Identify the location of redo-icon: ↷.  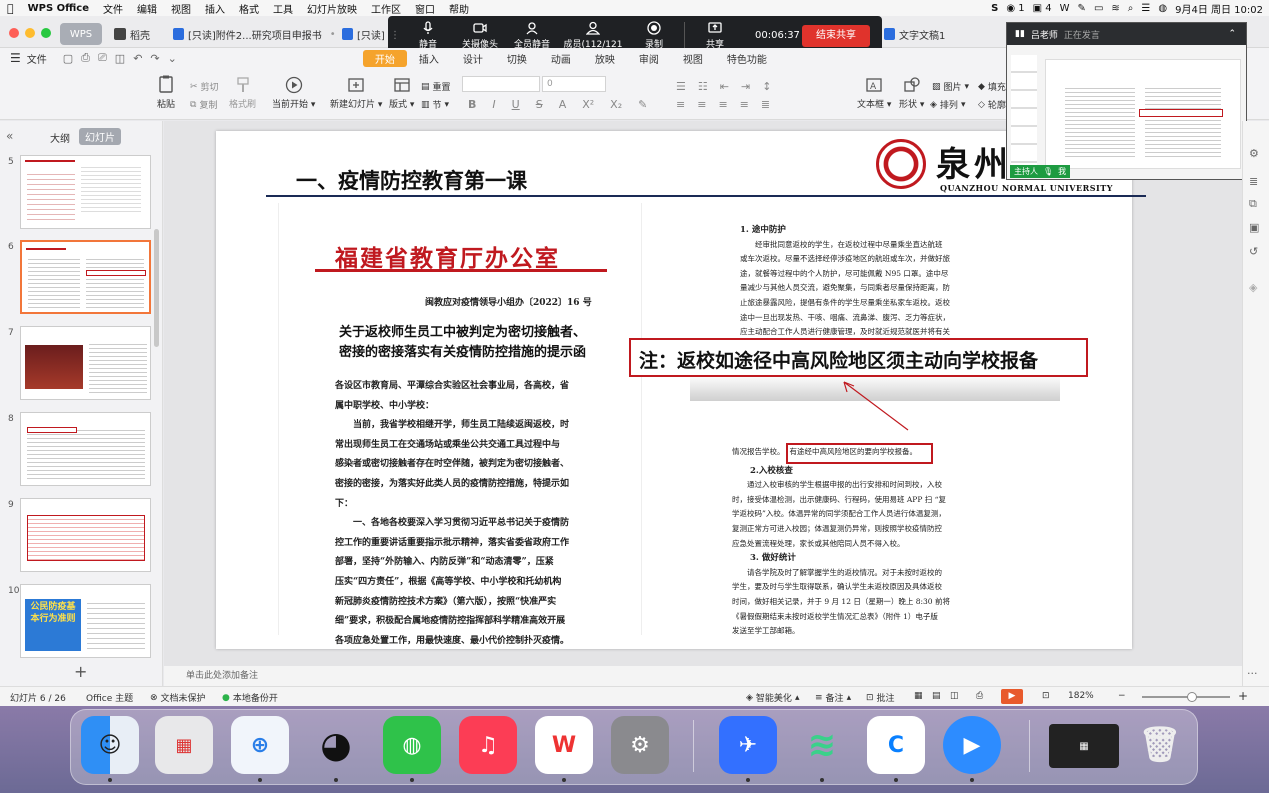
(154, 58).